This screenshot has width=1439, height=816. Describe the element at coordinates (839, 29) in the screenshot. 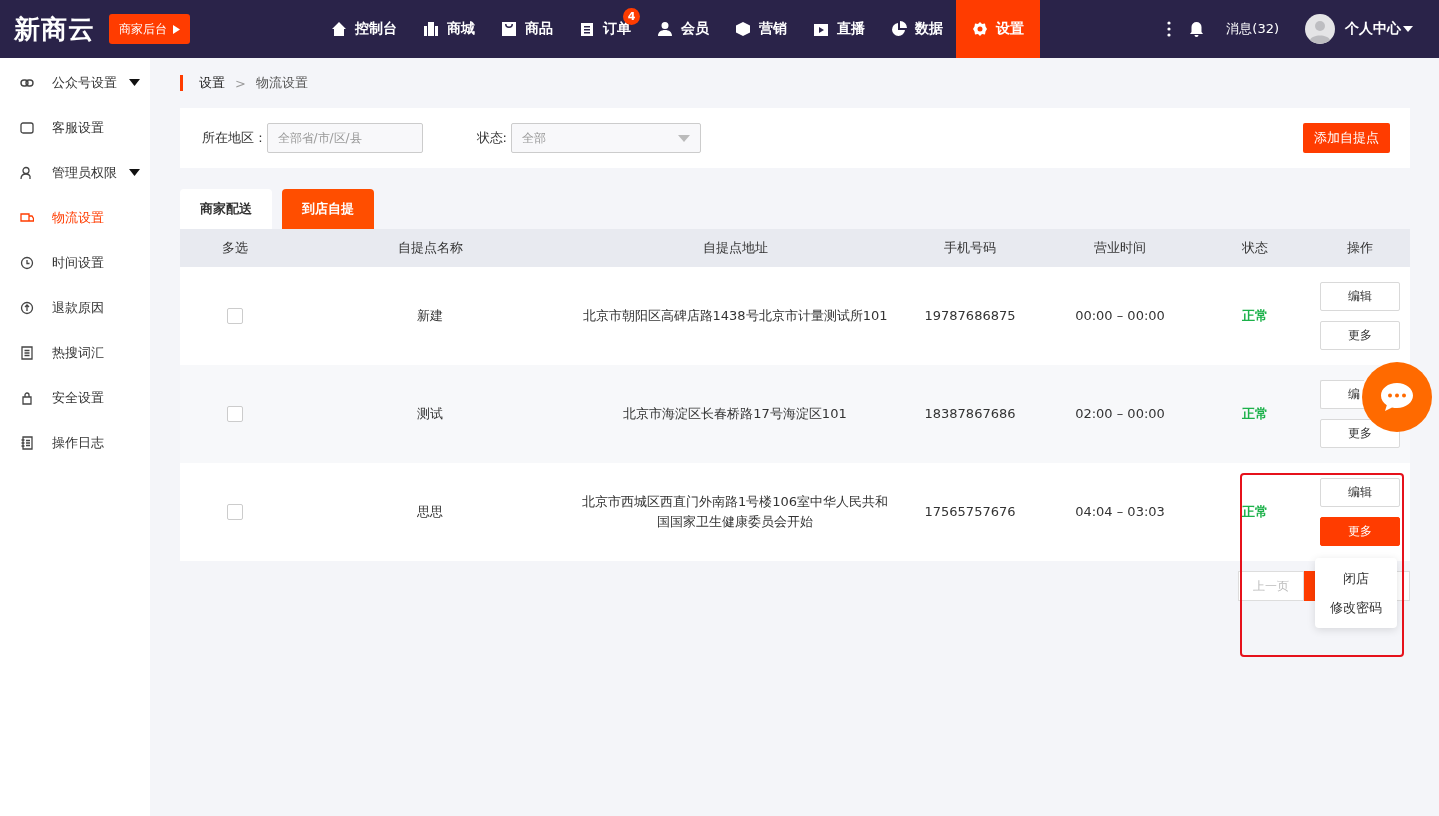

I see `nav-tab: 直播` at that location.